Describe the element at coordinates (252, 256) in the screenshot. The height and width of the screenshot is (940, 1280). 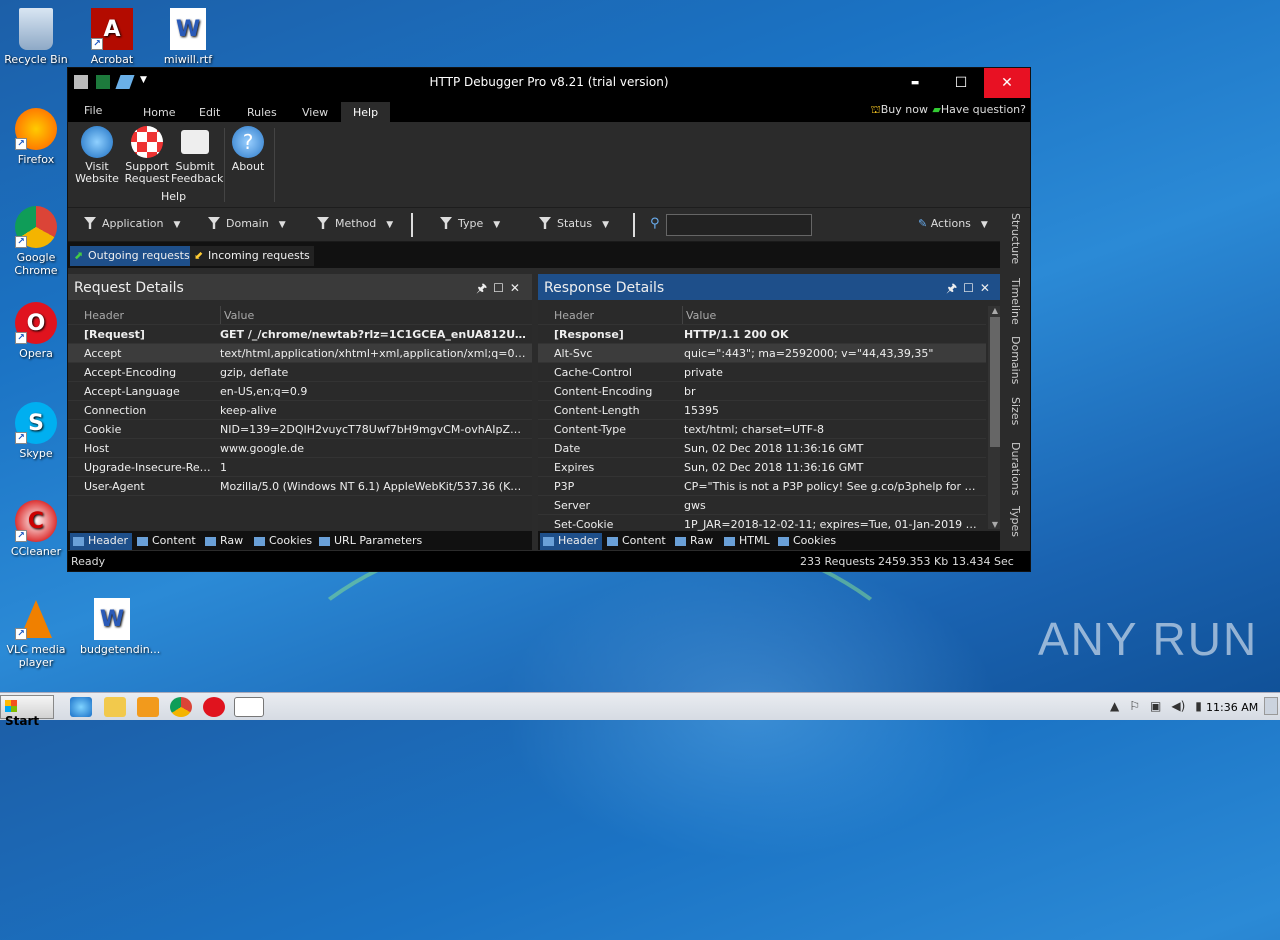
I see `tab-incoming-requests: ⬋ Incoming requests` at that location.